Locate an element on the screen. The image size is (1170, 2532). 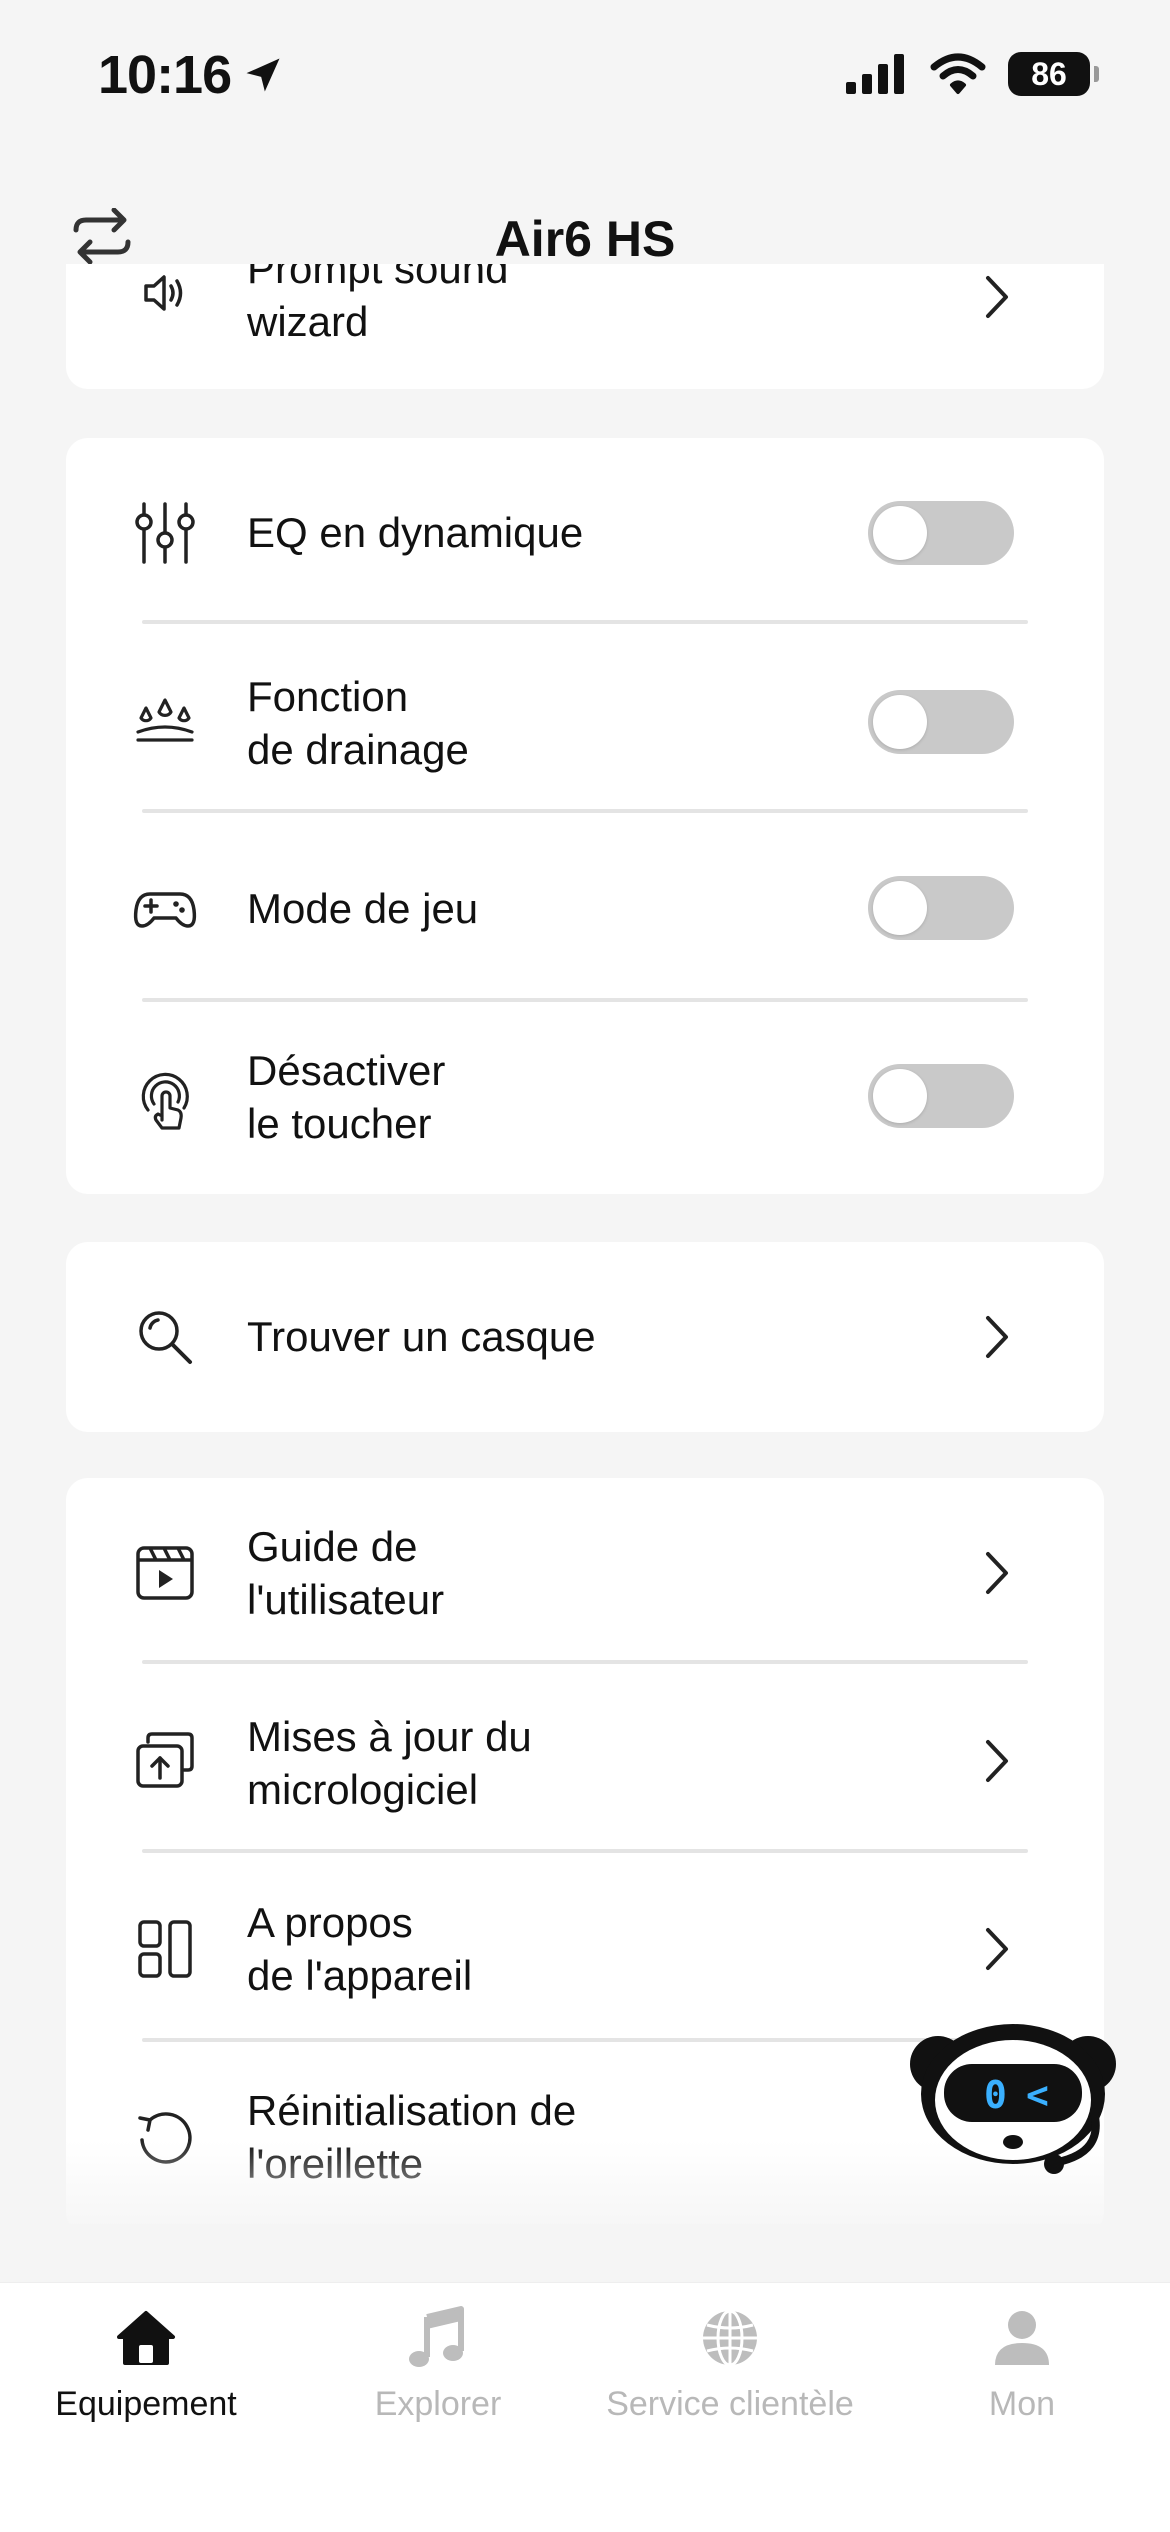
top-header: Air6 HS is located at coordinates (585, 230).